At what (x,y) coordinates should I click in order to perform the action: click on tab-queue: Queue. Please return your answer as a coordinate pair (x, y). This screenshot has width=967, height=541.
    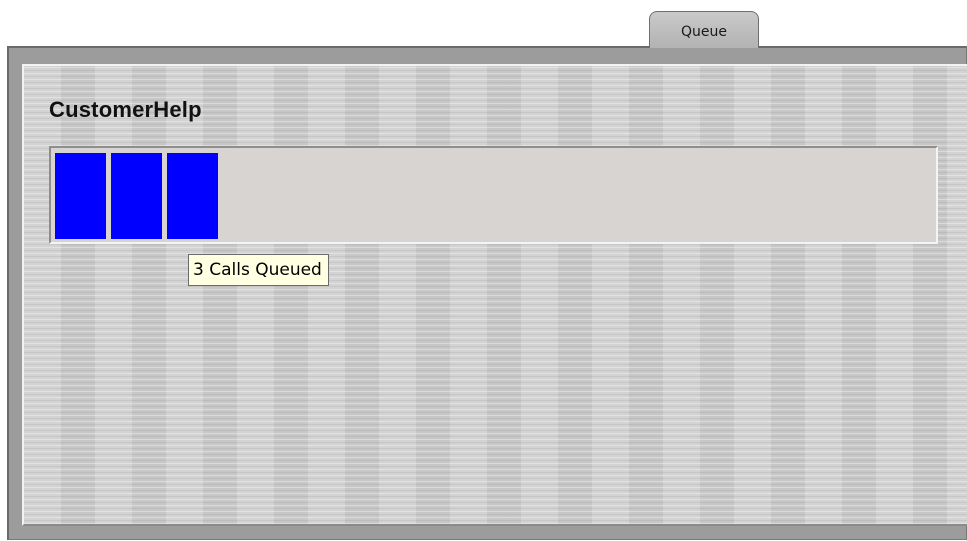
    Looking at the image, I should click on (704, 29).